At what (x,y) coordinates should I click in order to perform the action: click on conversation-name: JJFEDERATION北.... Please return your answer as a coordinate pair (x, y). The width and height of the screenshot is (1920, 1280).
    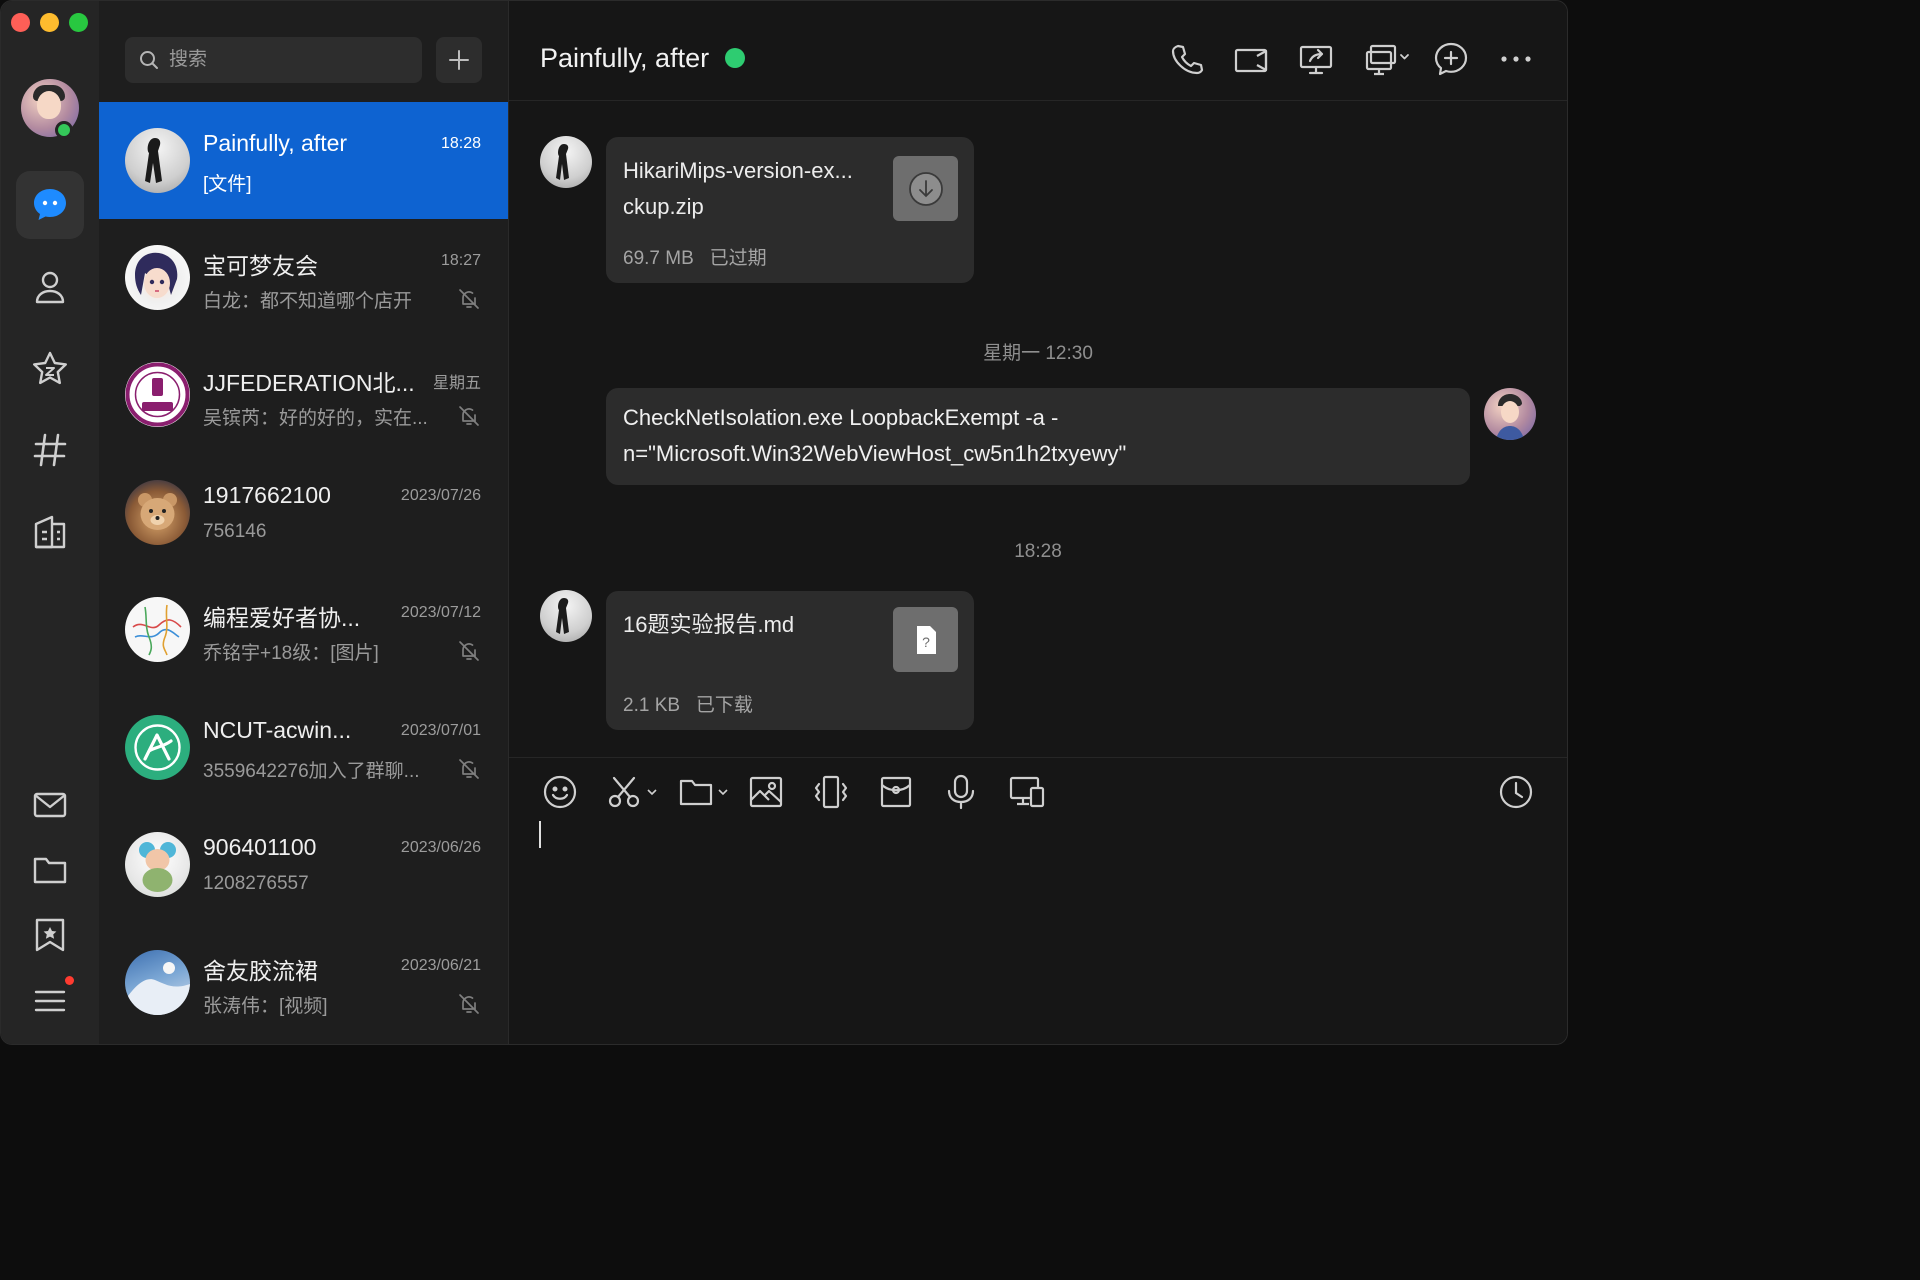
    Looking at the image, I should click on (309, 383).